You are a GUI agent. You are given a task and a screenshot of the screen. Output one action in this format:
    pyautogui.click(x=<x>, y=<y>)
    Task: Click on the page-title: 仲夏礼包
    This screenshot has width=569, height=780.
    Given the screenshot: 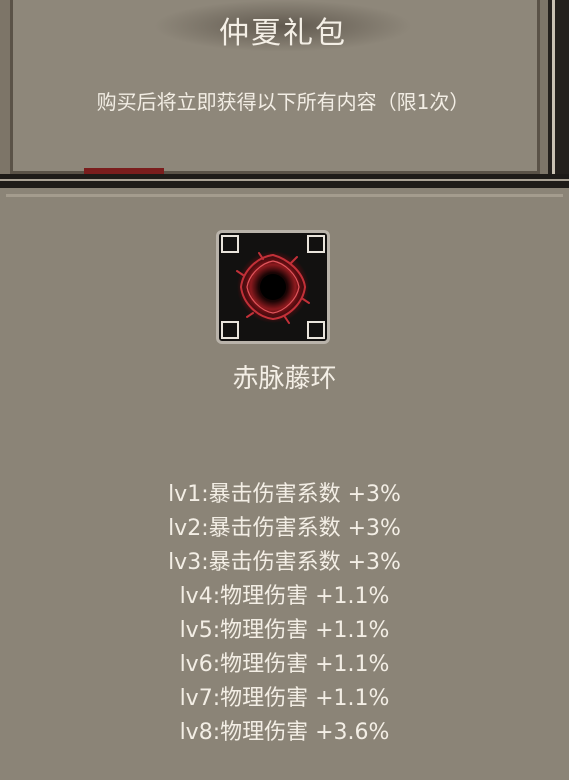 What is the action you would take?
    pyautogui.click(x=283, y=33)
    